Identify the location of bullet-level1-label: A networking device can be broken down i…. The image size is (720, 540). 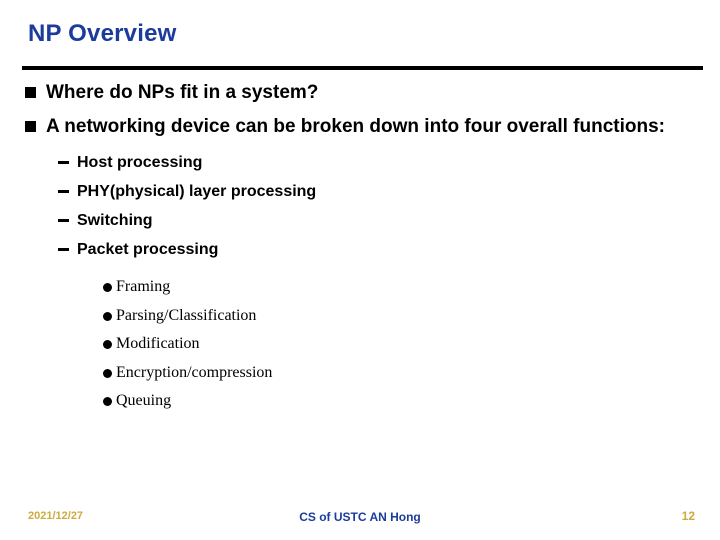
(355, 126).